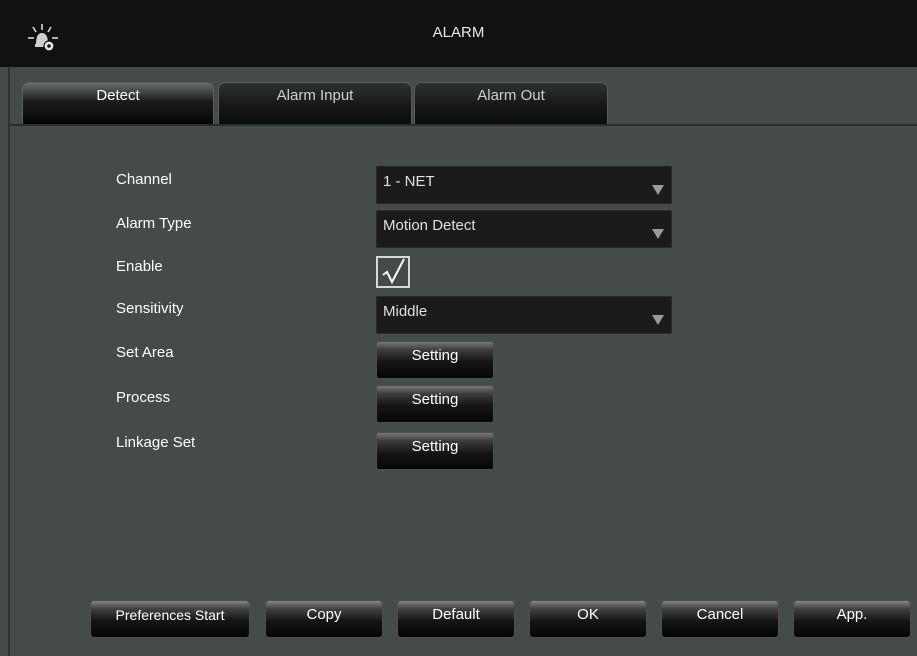 Image resolution: width=917 pixels, height=656 pixels. Describe the element at coordinates (435, 451) in the screenshot. I see `linkage-set-setting-button: Setting` at that location.